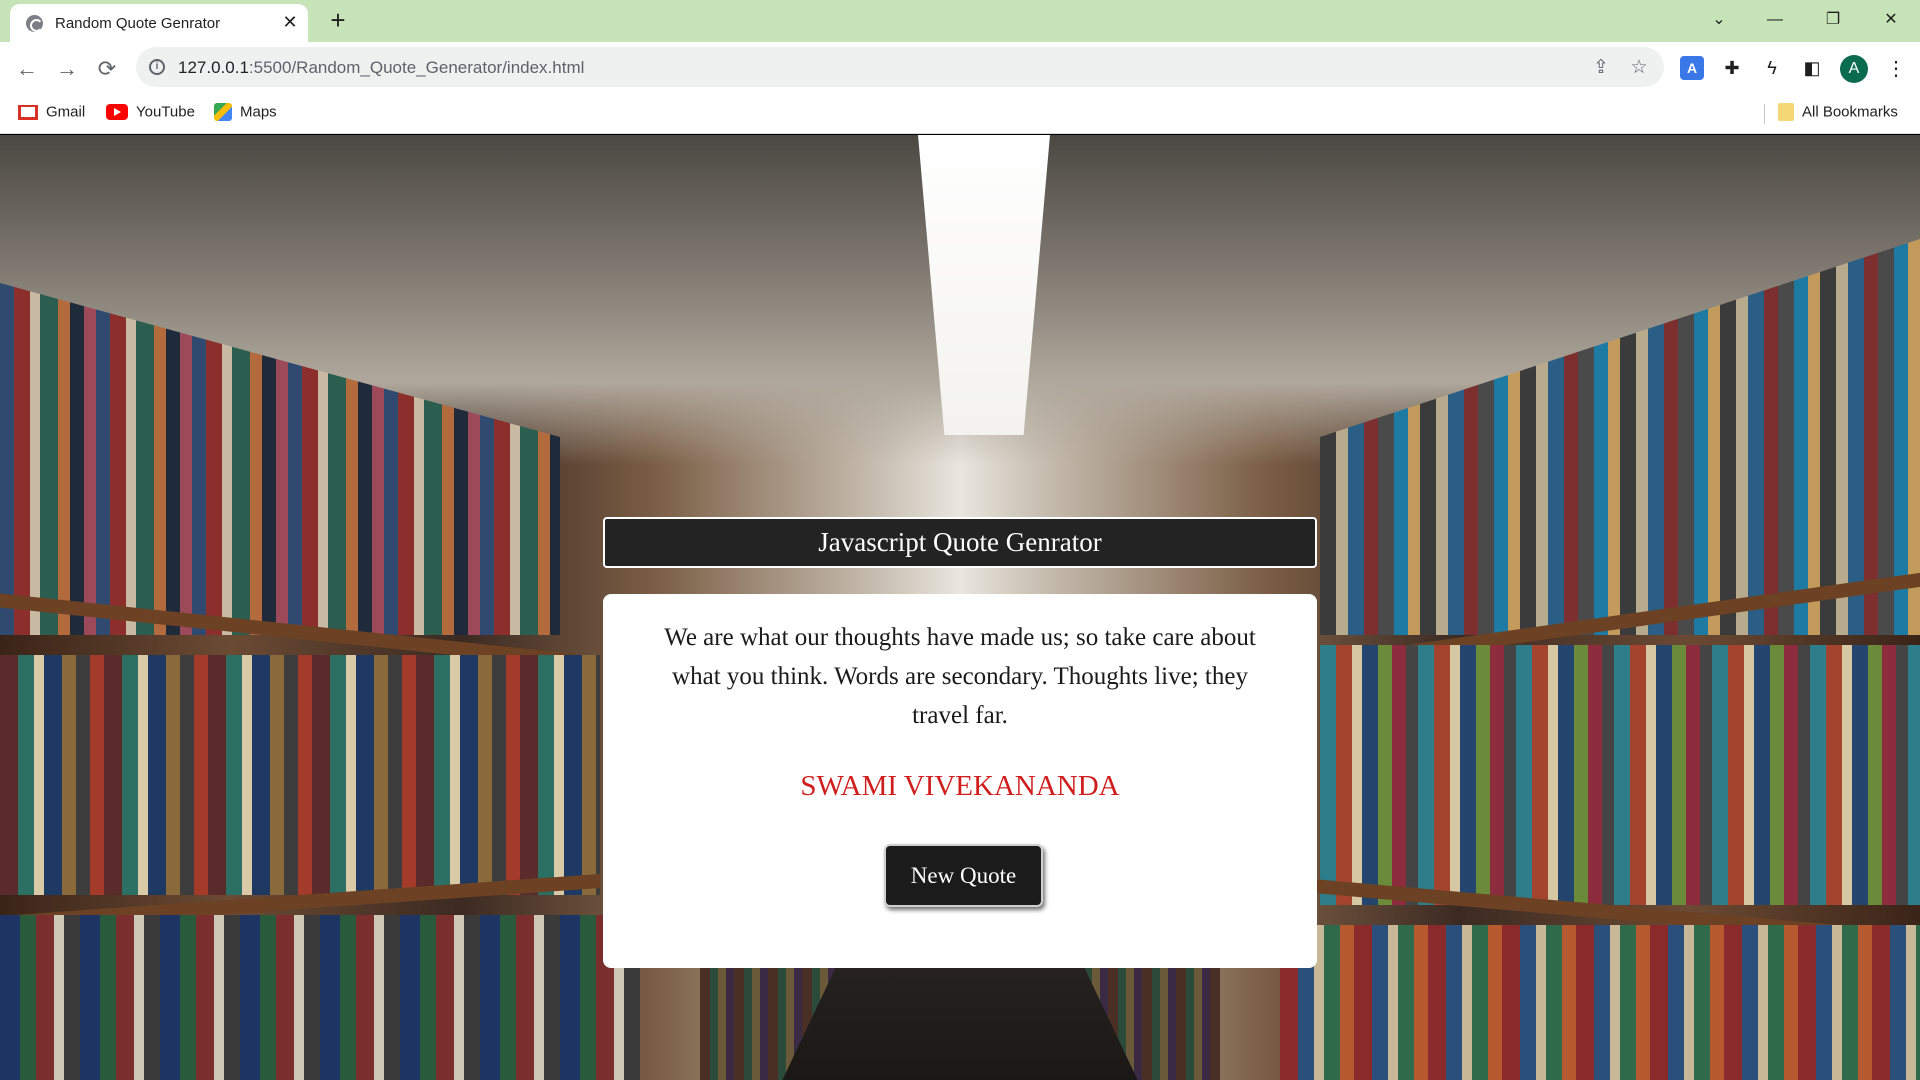  What do you see at coordinates (1732, 68) in the screenshot?
I see `extensions-puzzle-icon: ✚` at bounding box center [1732, 68].